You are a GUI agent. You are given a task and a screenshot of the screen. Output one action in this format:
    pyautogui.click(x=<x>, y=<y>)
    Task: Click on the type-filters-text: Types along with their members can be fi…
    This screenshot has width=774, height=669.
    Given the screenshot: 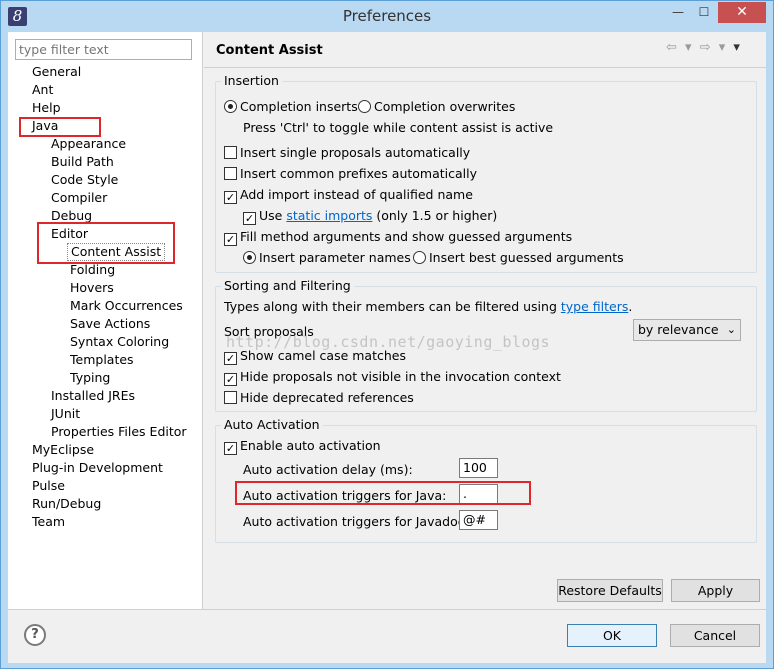 What is the action you would take?
    pyautogui.click(x=428, y=307)
    